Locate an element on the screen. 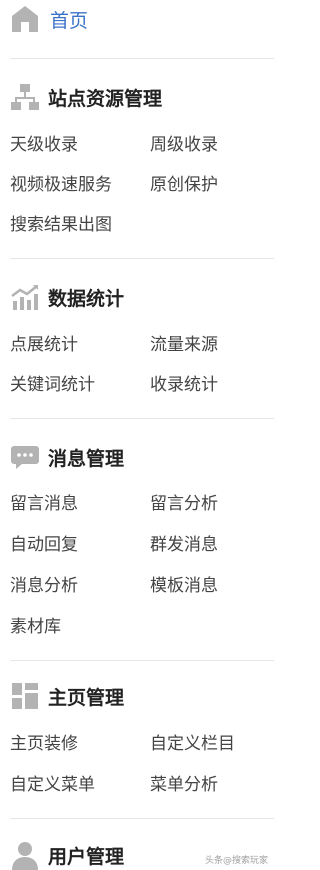  section-header-user-management: 用户管理 is located at coordinates (67, 855).